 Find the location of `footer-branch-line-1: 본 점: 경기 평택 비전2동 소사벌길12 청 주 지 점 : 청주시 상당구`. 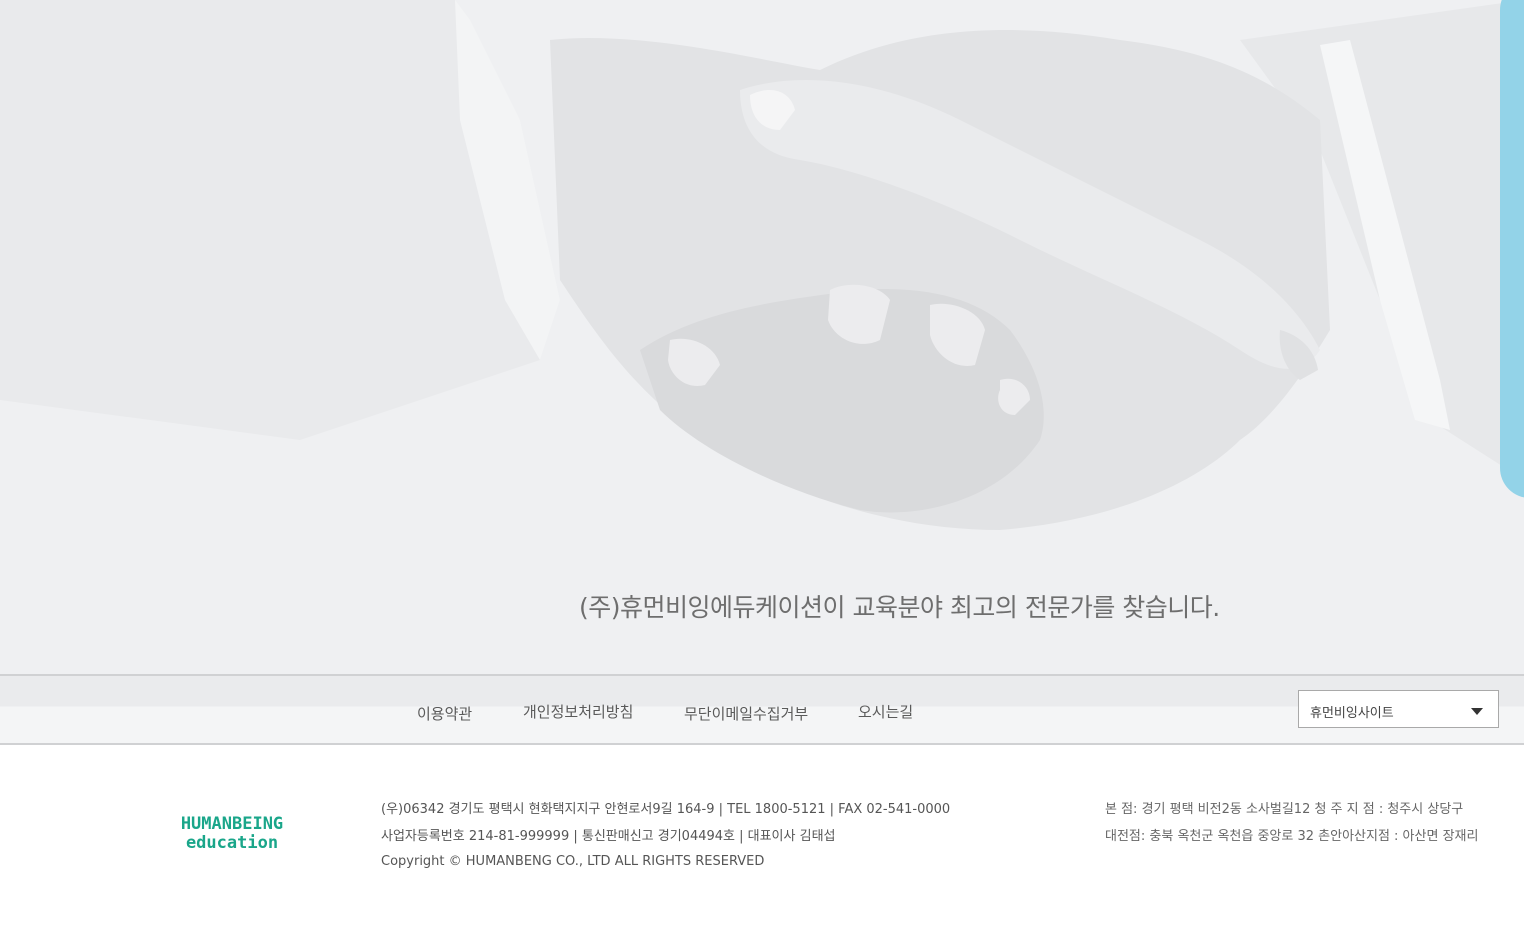

footer-branch-line-1: 본 점: 경기 평택 비전2동 소사벌길12 청 주 지 점 : 청주시 상당구 is located at coordinates (1284, 809).